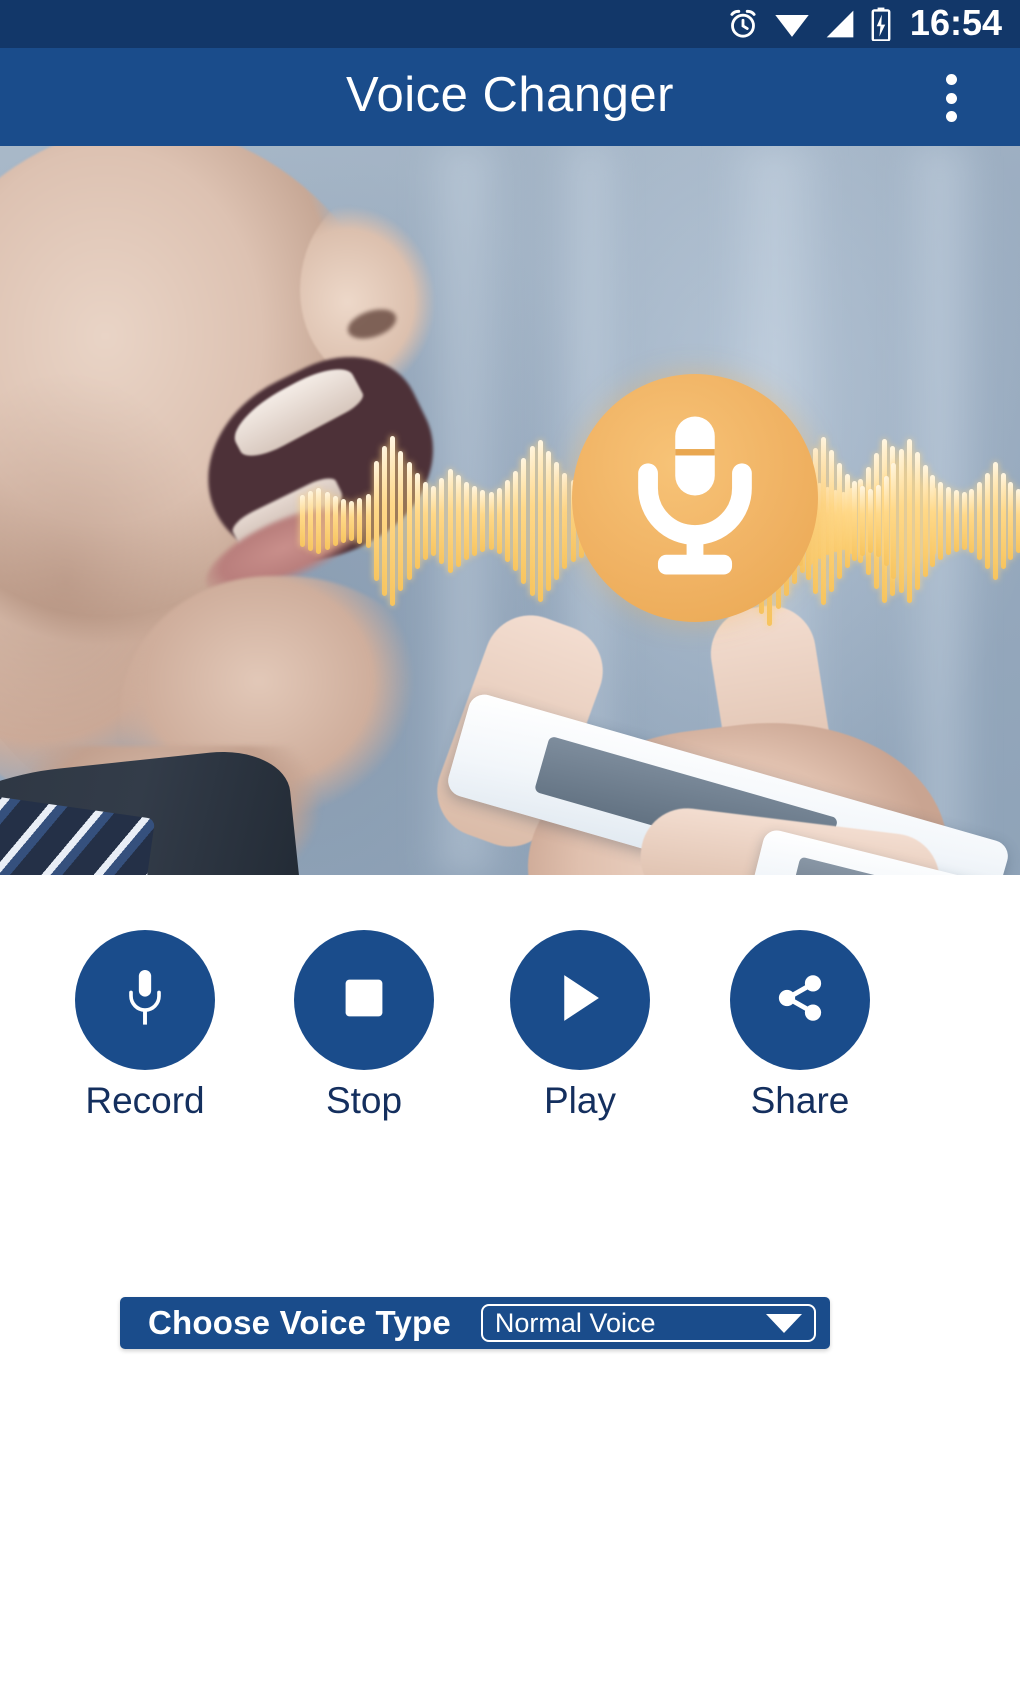 The image size is (1020, 1700). I want to click on nose, so click(385, 286).